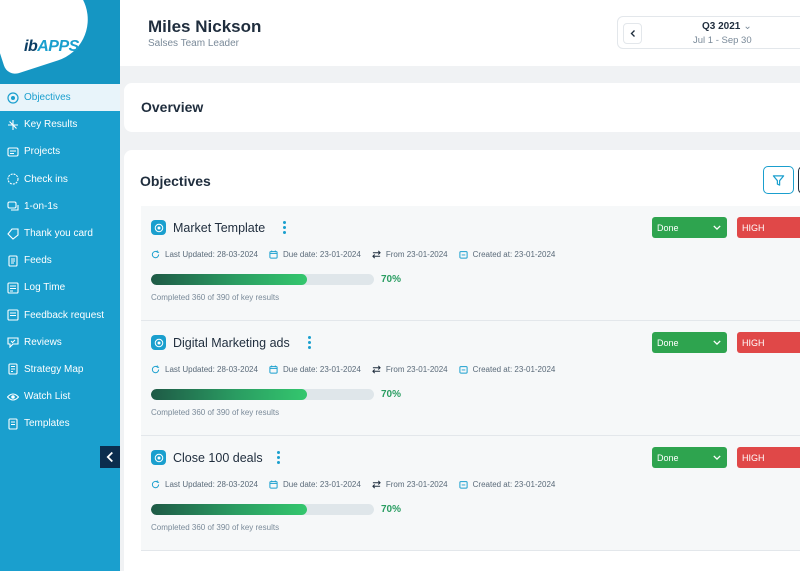  I want to click on strategy-map-icon, so click(12, 369).